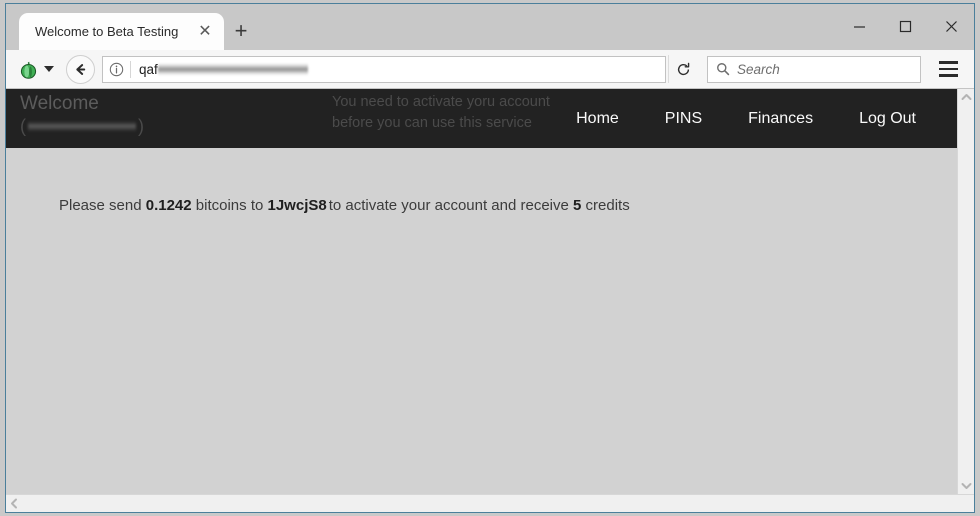  Describe the element at coordinates (683, 119) in the screenshot. I see `nav-item-pins: PINS` at that location.